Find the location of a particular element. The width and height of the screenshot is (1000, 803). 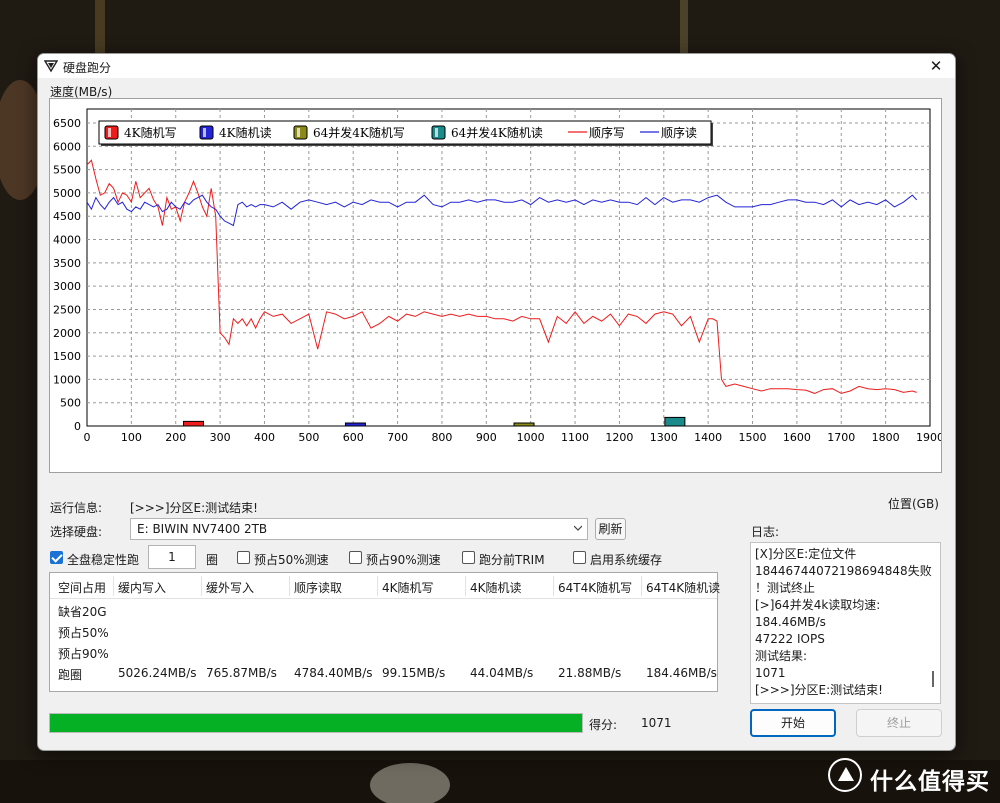

x-tick-label: 400 is located at coordinates (264, 437).